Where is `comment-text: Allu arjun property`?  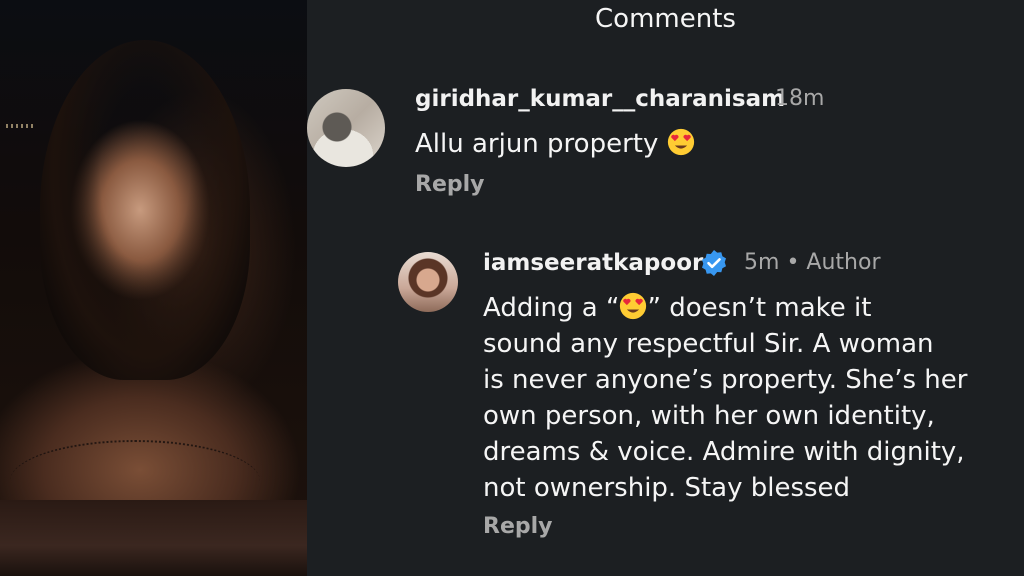
comment-text: Allu arjun property is located at coordinates (555, 144).